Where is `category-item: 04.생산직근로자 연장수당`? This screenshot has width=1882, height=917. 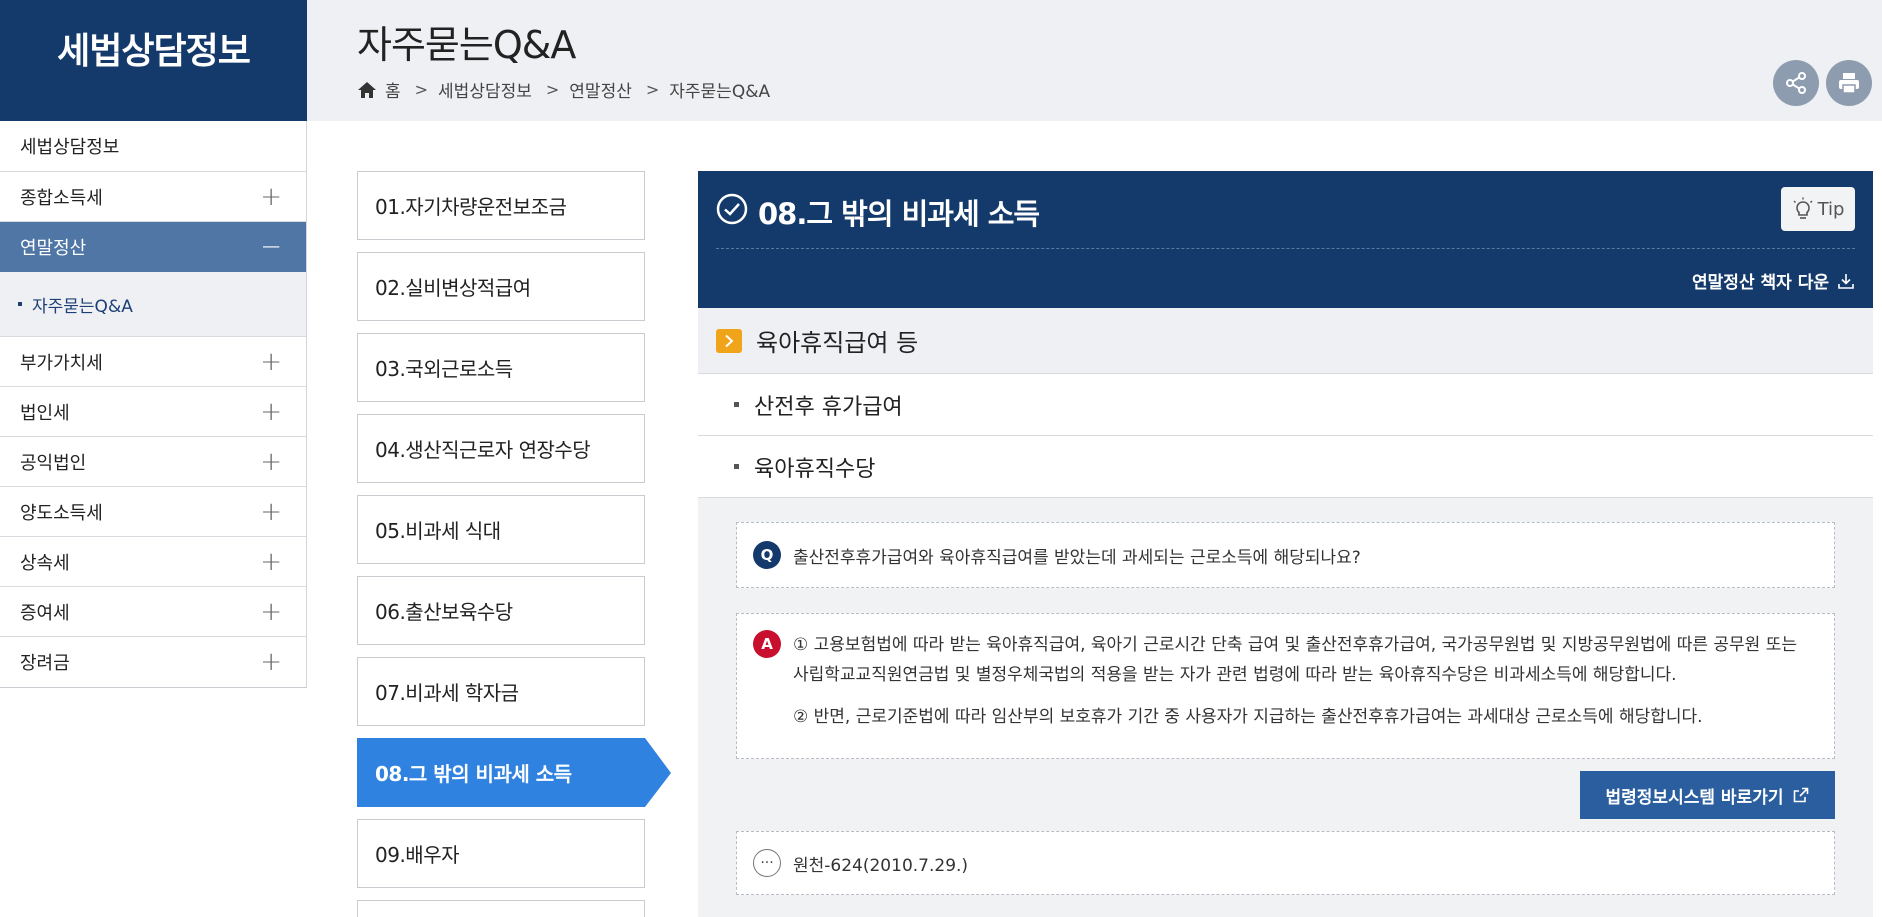
category-item: 04.생산직근로자 연장수당 is located at coordinates (501, 448).